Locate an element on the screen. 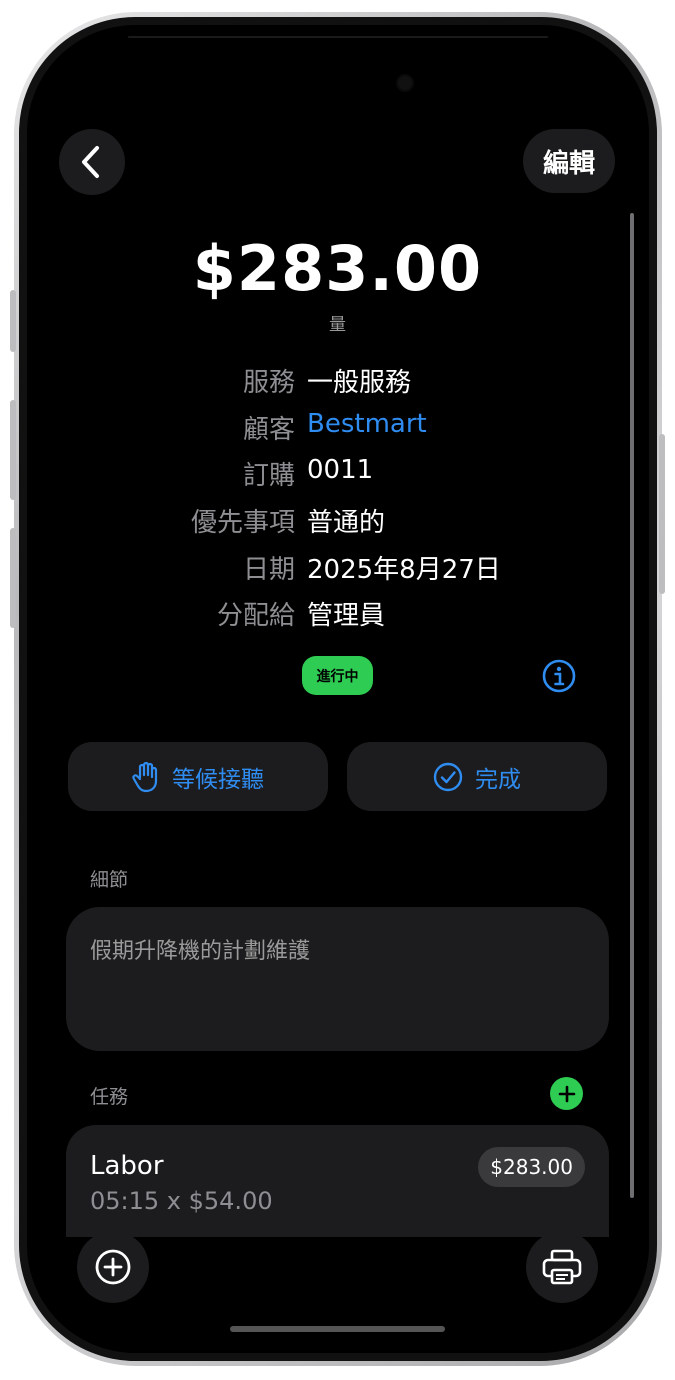 The height and width of the screenshot is (1380, 675). details-text: 假期升降機的計劃維護 is located at coordinates (200, 951).